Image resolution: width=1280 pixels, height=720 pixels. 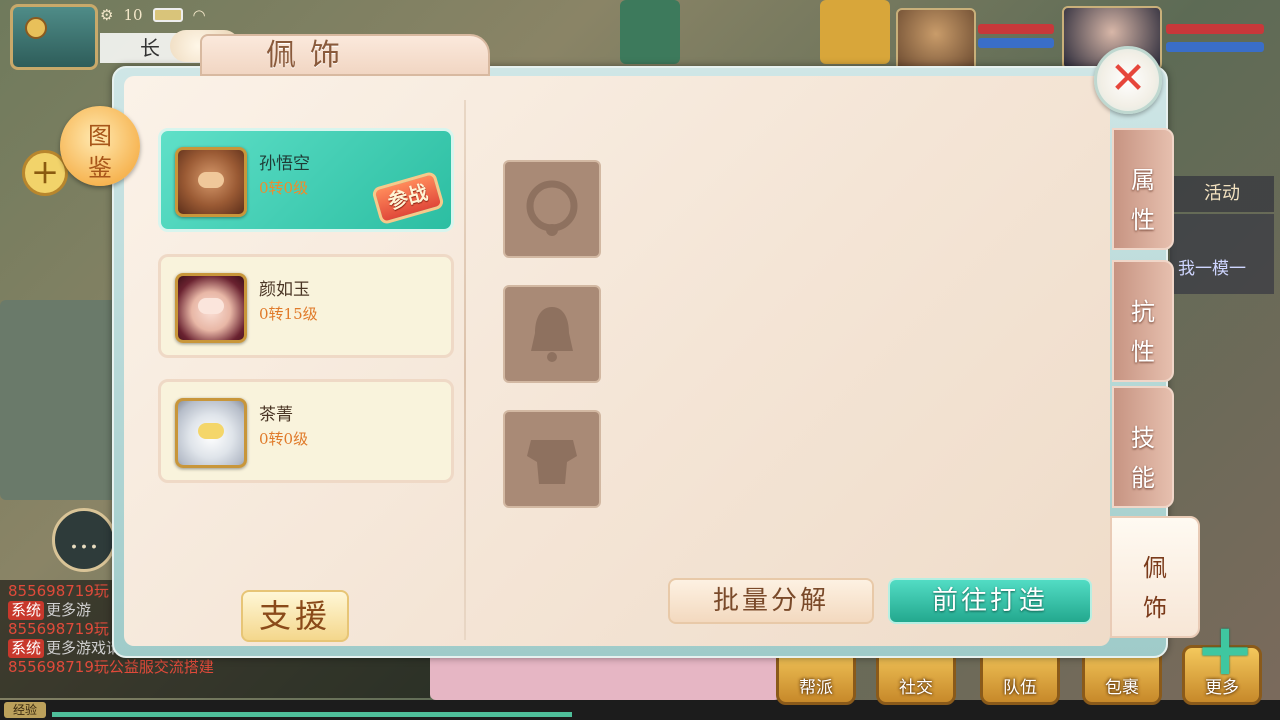 What do you see at coordinates (284, 164) in the screenshot?
I see `character-name: 孙悟空` at bounding box center [284, 164].